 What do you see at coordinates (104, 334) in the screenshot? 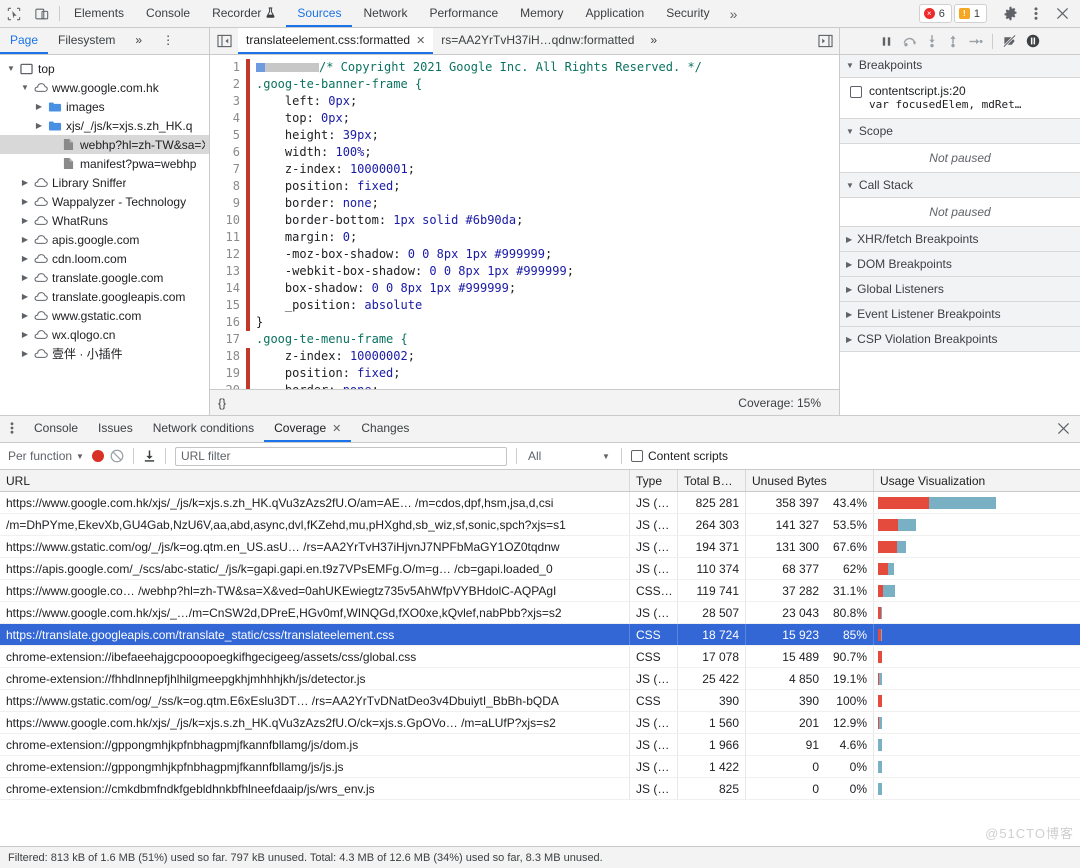
I see `tree-item: ▶ wx.qlogo.cn` at bounding box center [104, 334].